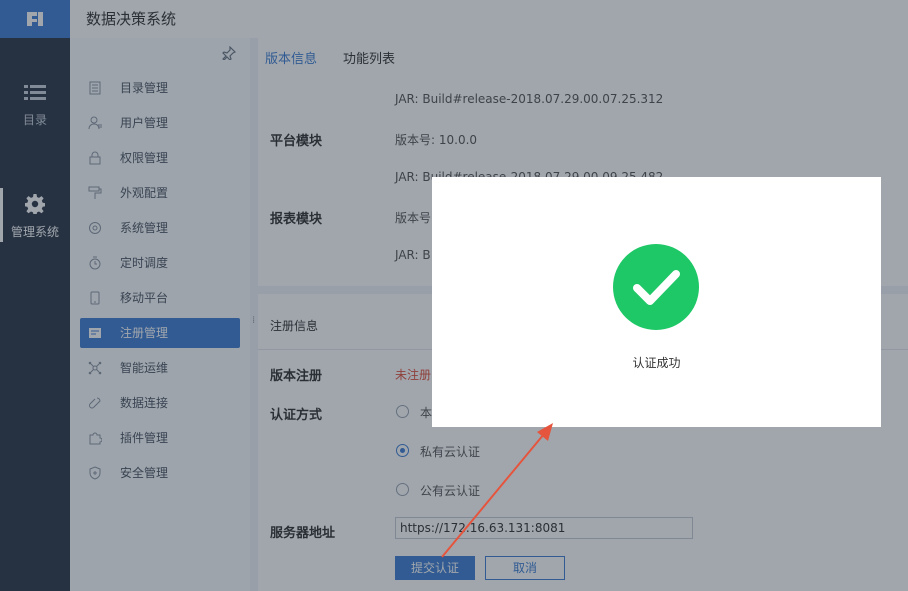 The width and height of the screenshot is (908, 591). Describe the element at coordinates (656, 287) in the screenshot. I see `check-circle-icon` at that location.